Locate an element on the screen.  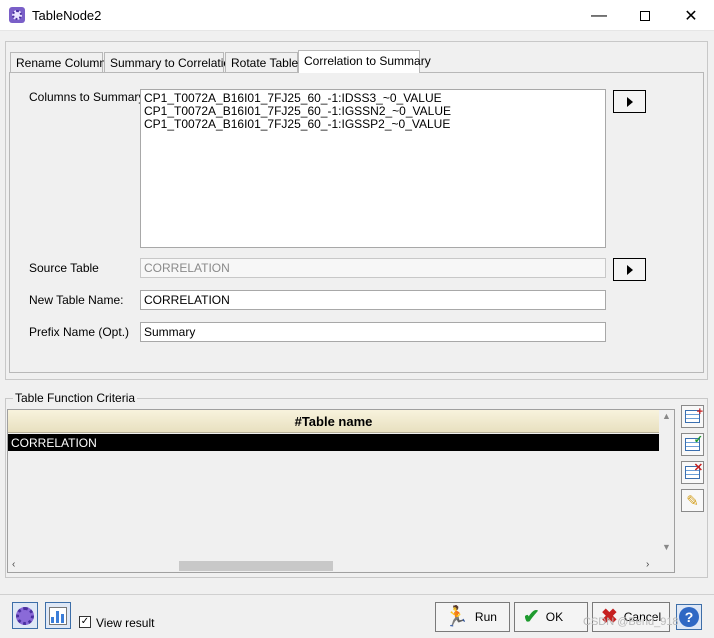
eraser-icon: ✎ is located at coordinates (692, 501).